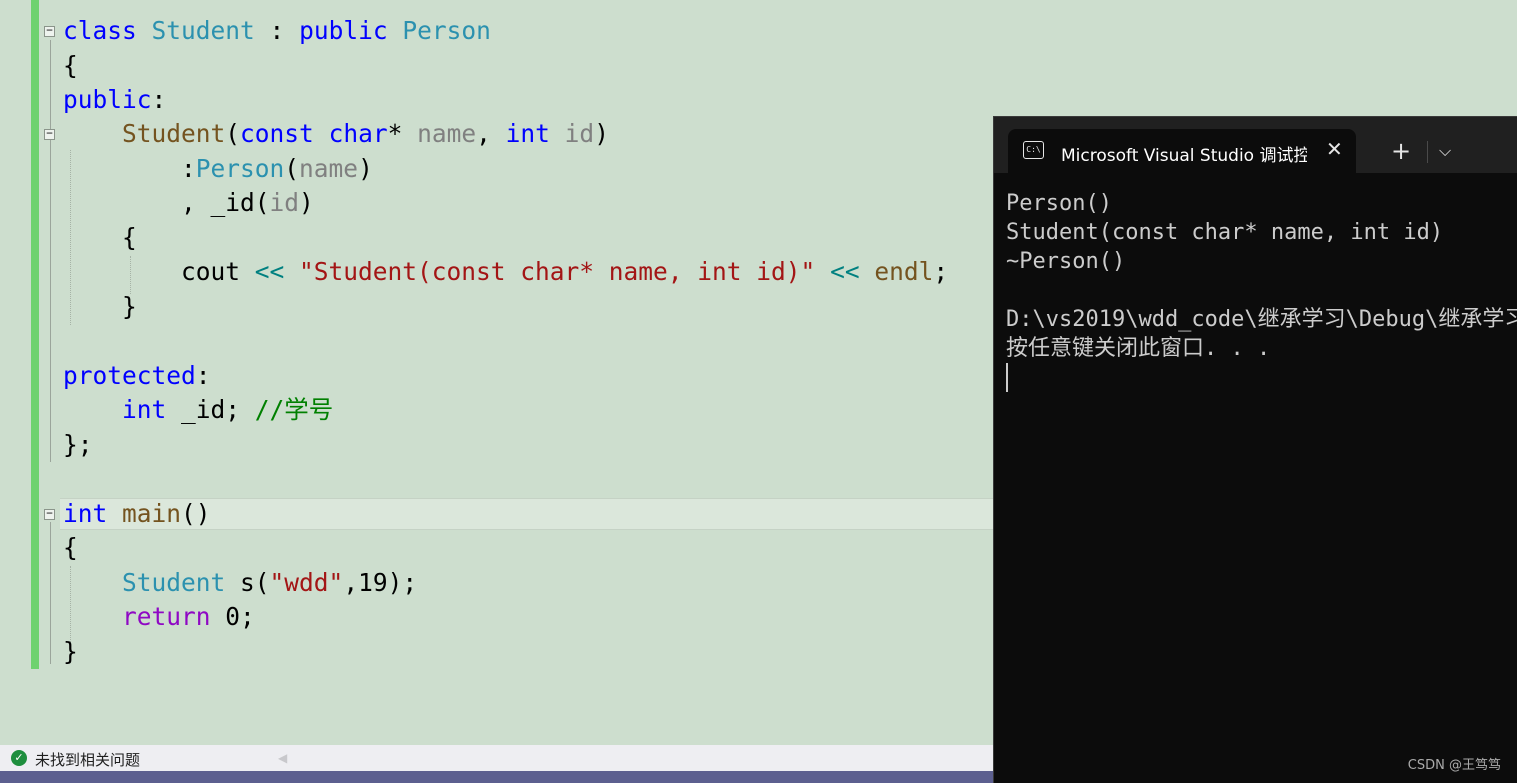 Image resolution: width=1517 pixels, height=783 pixels. I want to click on console-line: D:\vs2019\wdd_code\继承学习\Debug\继承学习.exe, so click(1261, 319).